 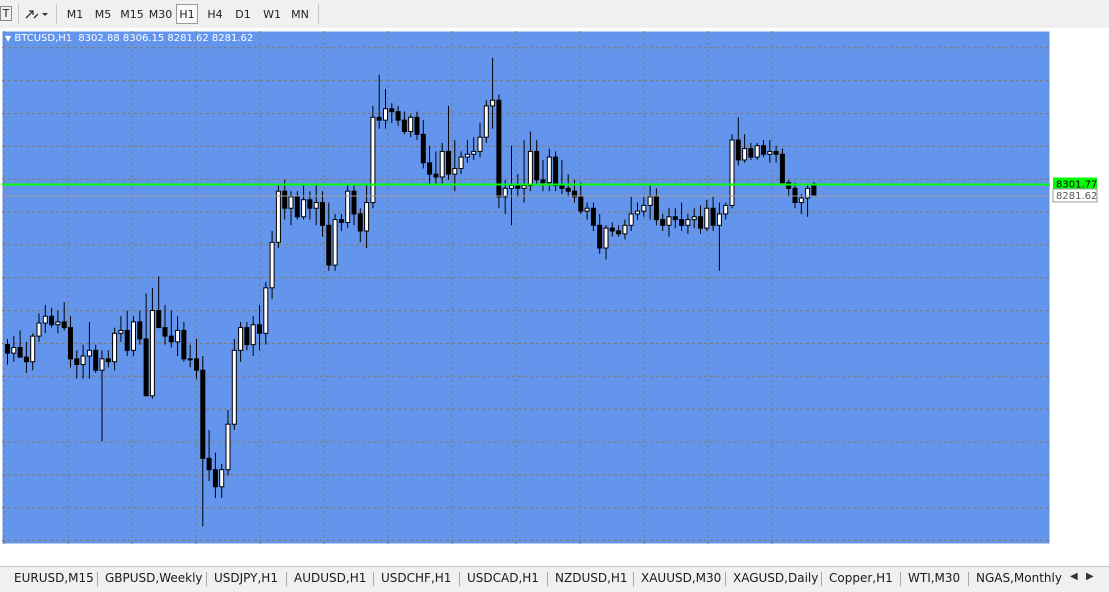 I want to click on symbol-tab: WTI,M30, so click(x=934, y=579).